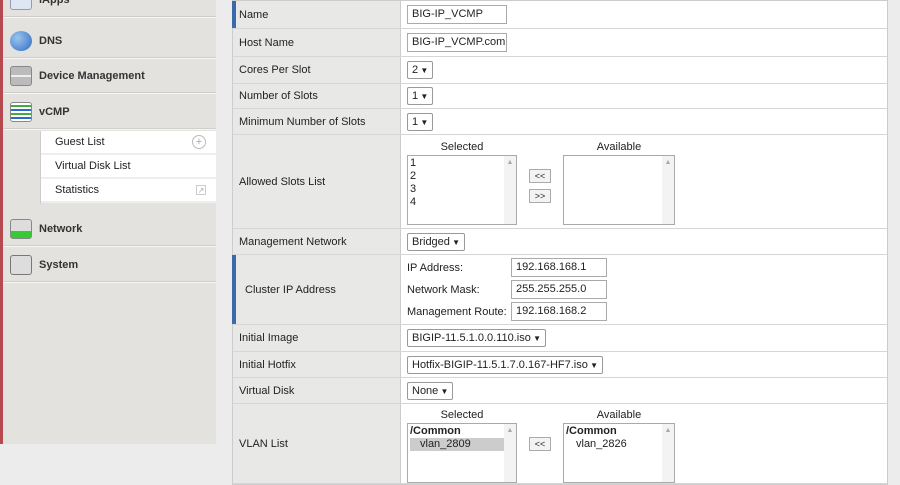 Image resolution: width=900 pixels, height=485 pixels. What do you see at coordinates (560, 338) in the screenshot?
I see `row-initial-image: Initial Image BIGIP-11.5.1.0.0.110.iso` at bounding box center [560, 338].